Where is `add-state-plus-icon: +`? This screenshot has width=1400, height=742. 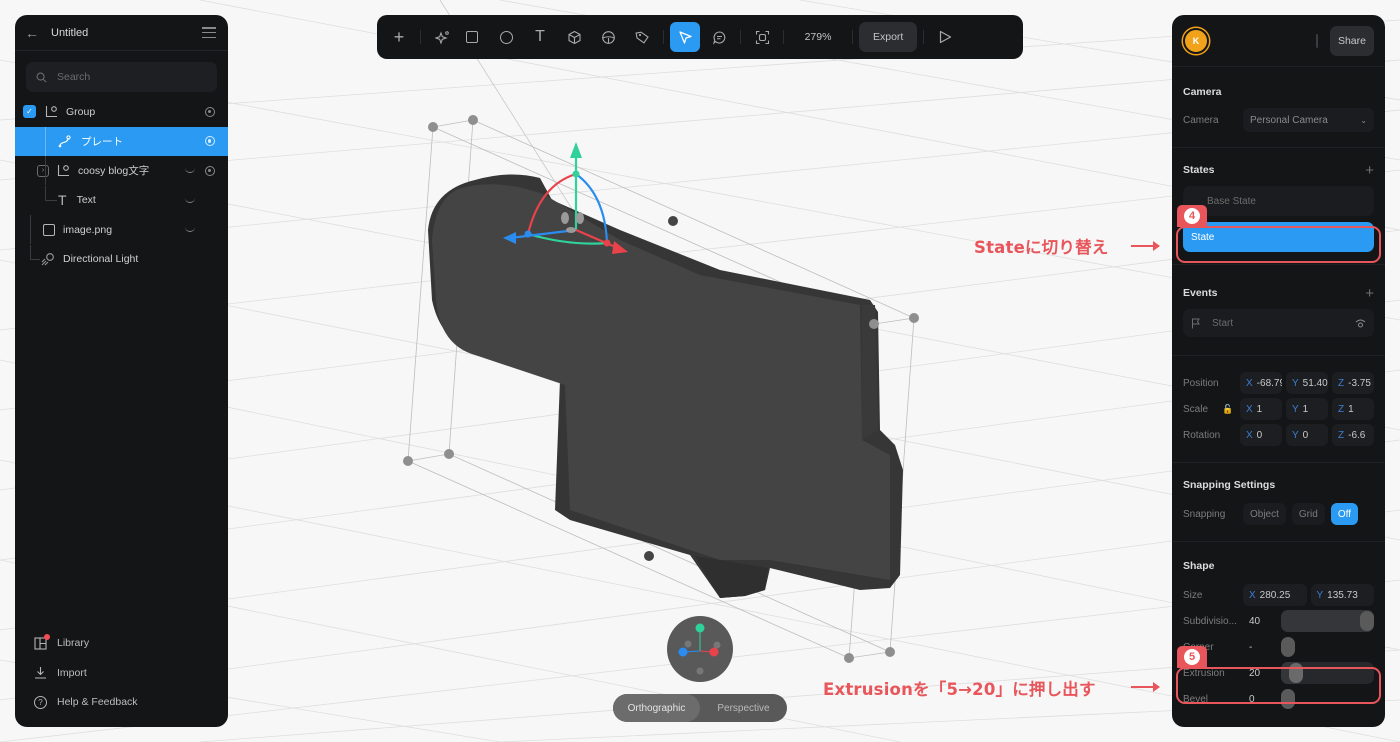
add-state-plus-icon: + is located at coordinates (1369, 170).